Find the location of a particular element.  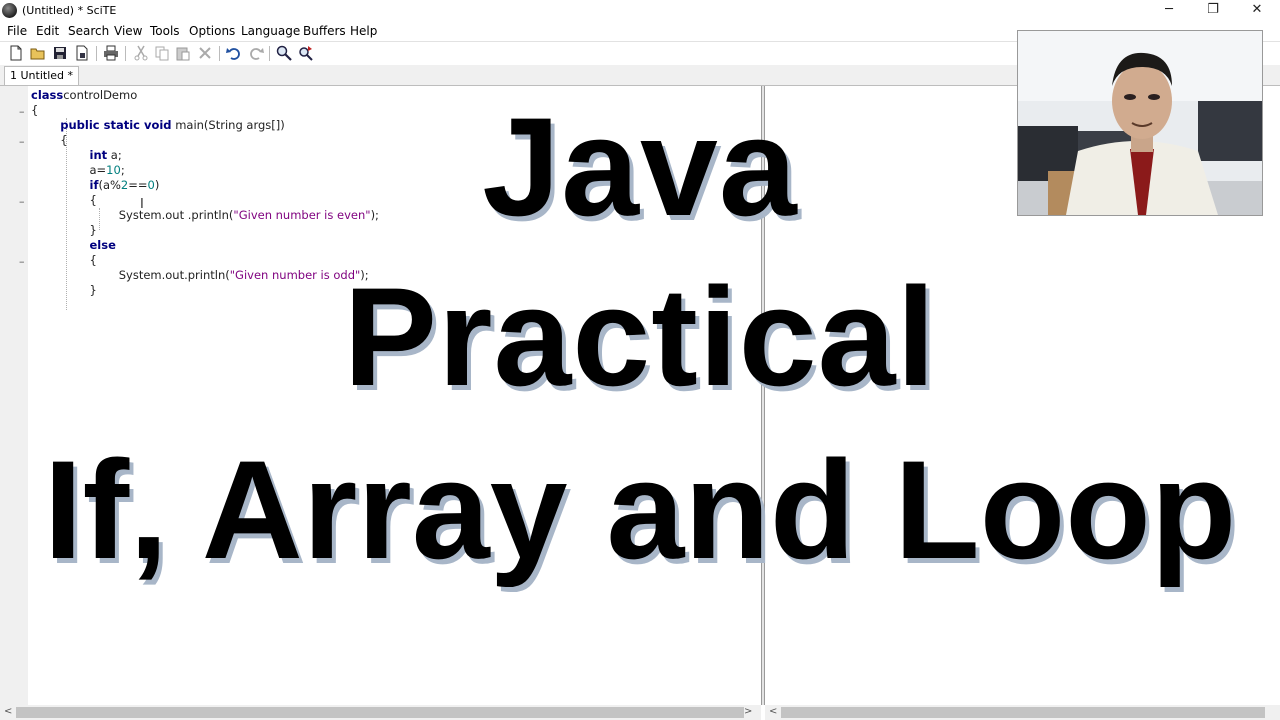

menu-search: Search is located at coordinates (88, 31).